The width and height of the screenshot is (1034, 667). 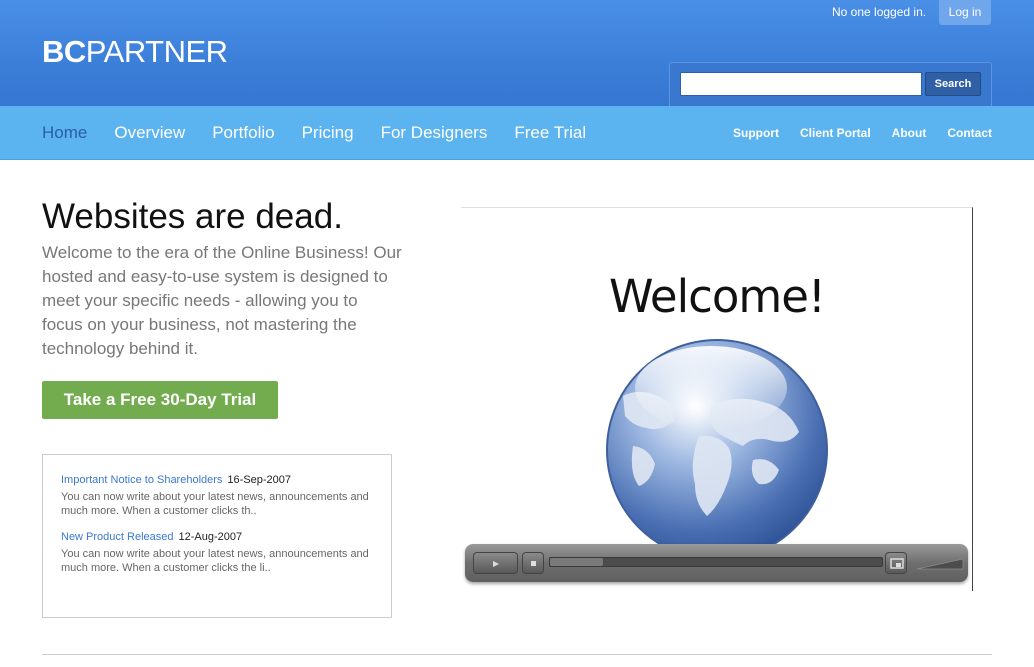 I want to click on nav-pricing: Pricing, so click(x=328, y=133).